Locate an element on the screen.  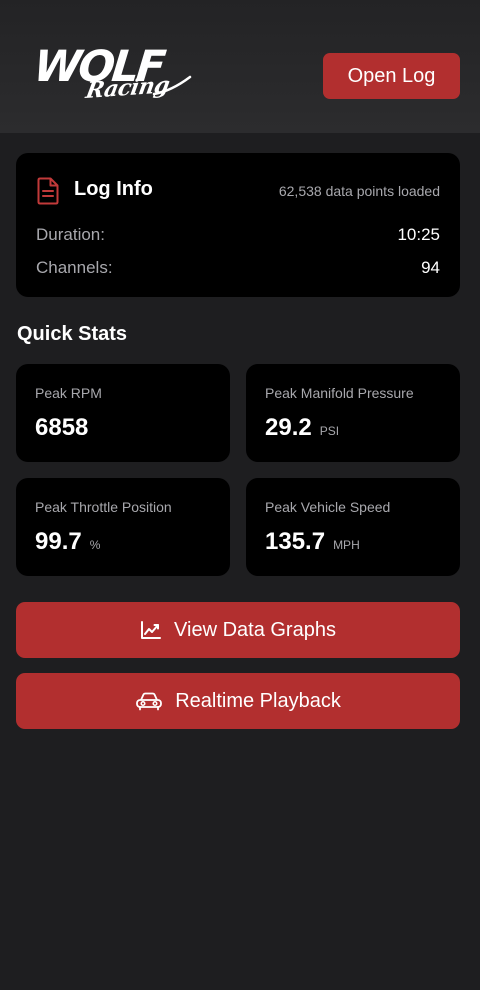
channels-label: Channels: is located at coordinates (74, 267).